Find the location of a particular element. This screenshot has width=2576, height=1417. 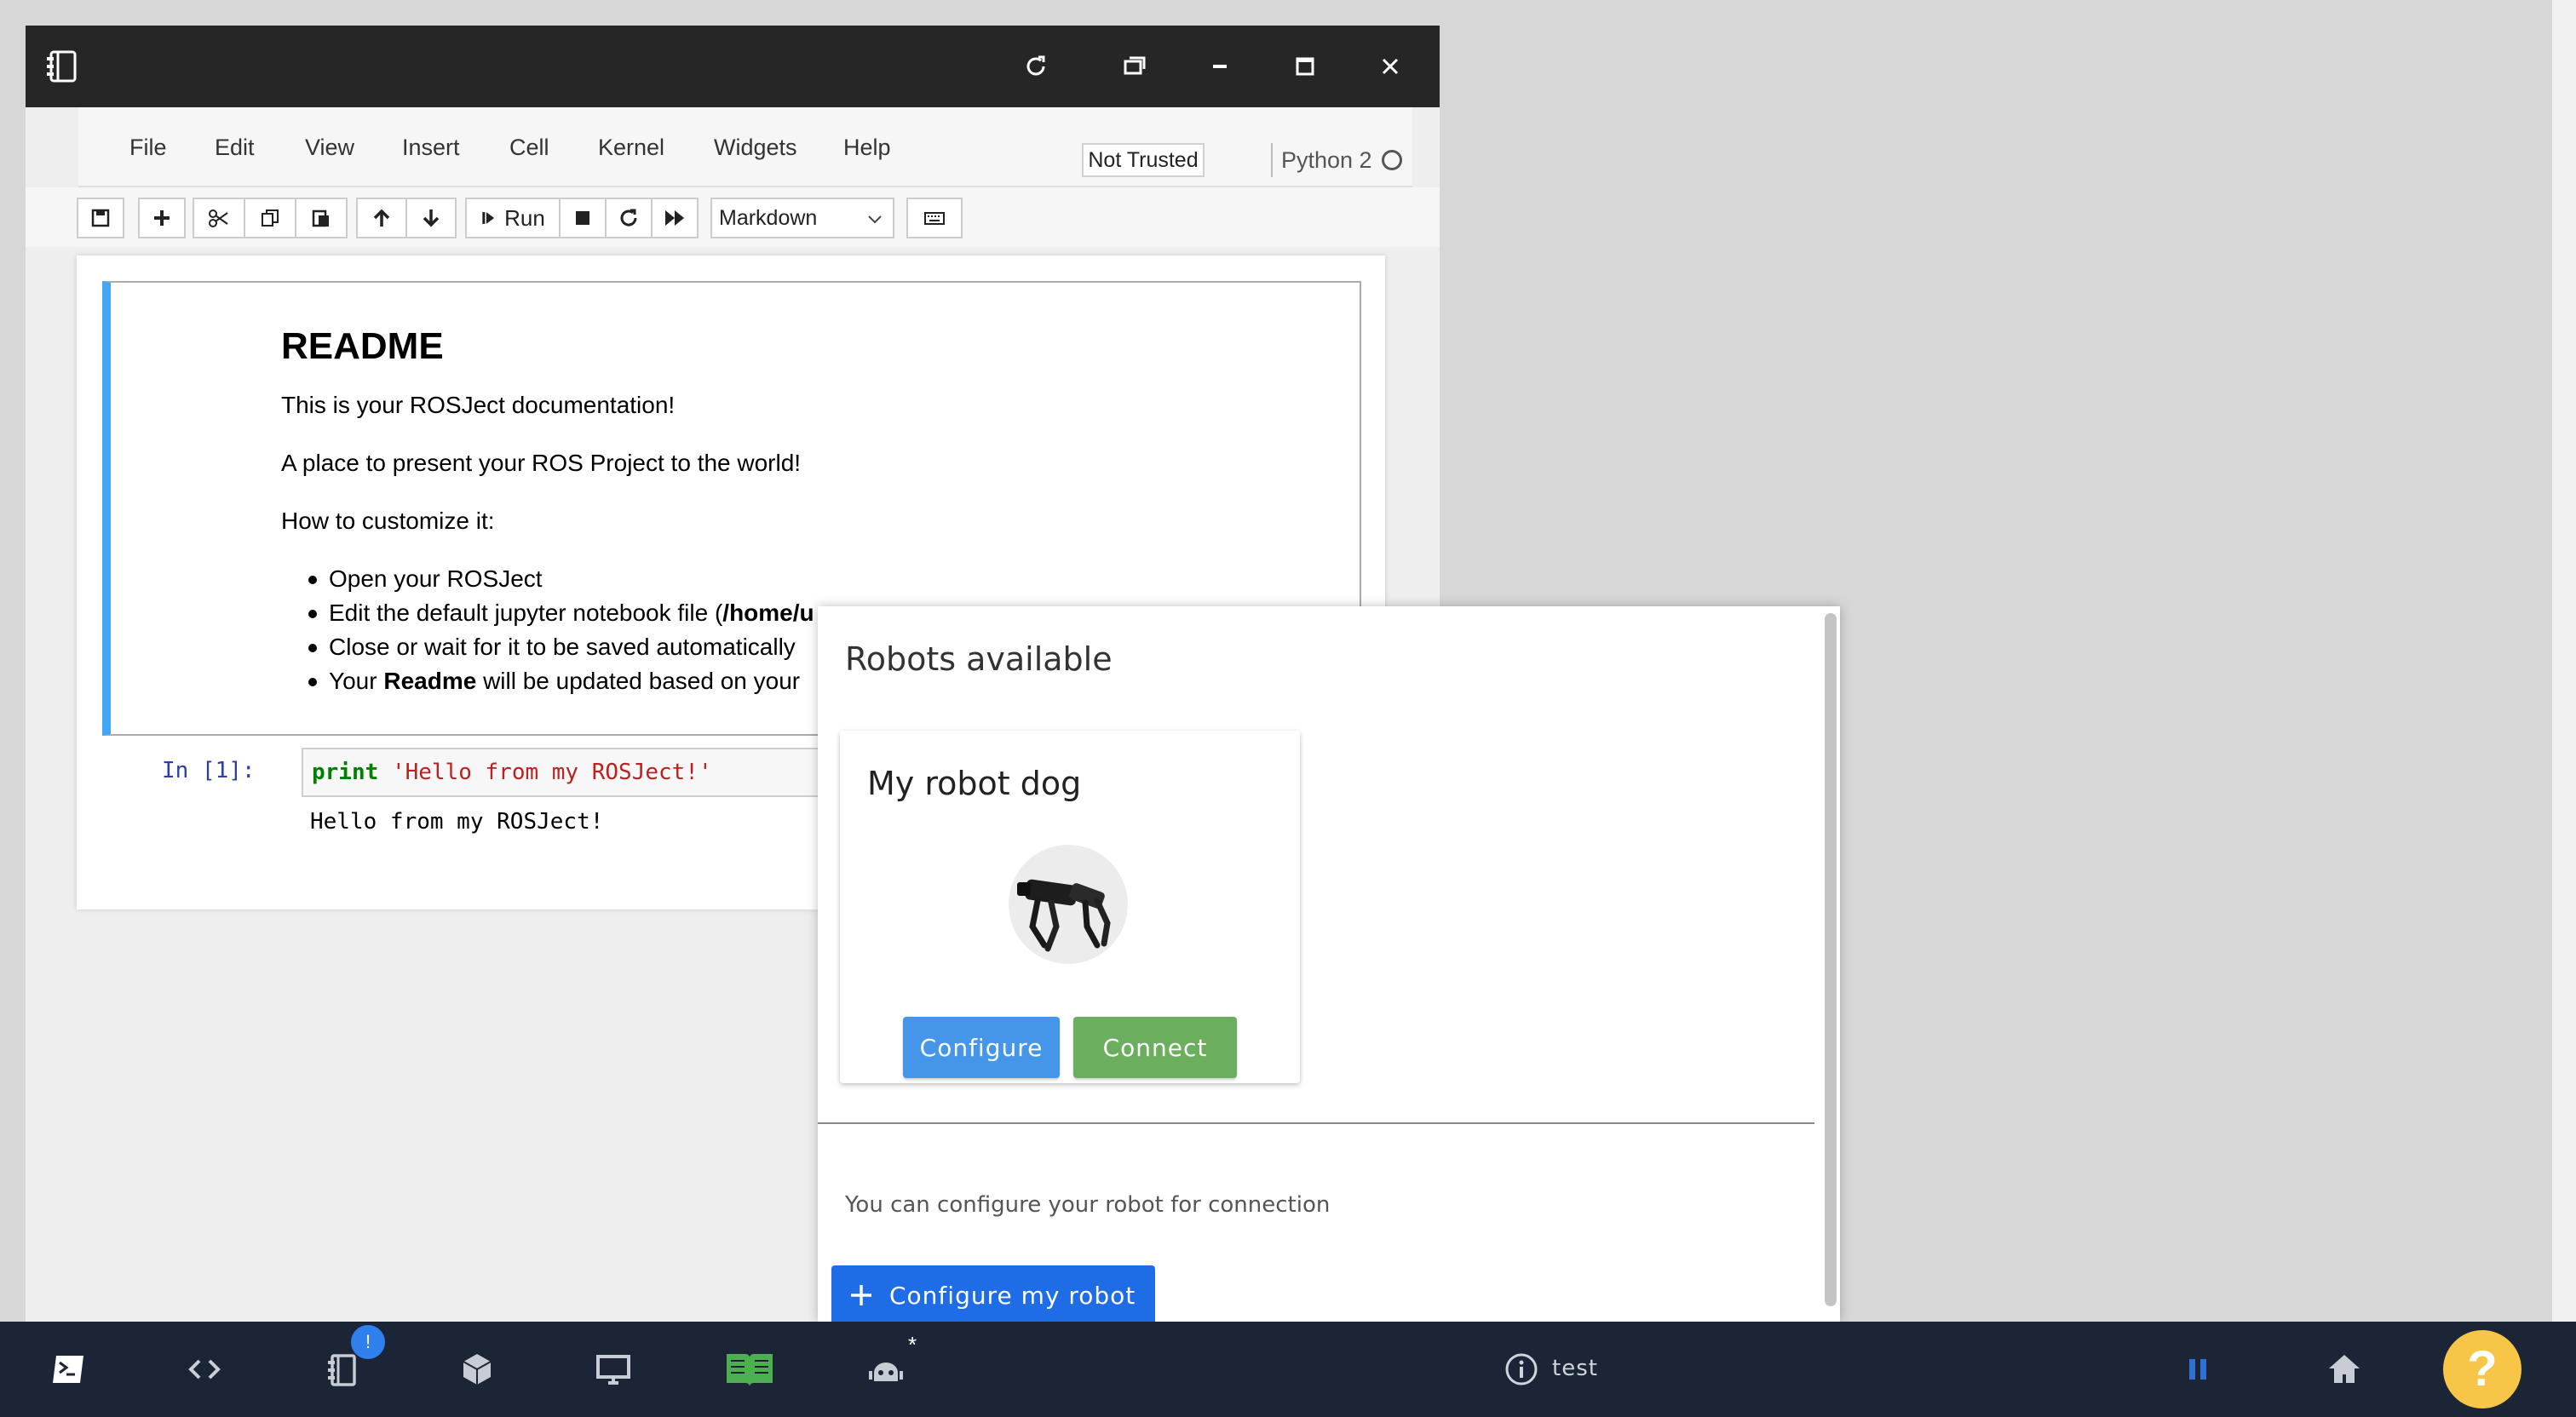

configure-my-robot-label: Configure my robot is located at coordinates (1013, 1295).